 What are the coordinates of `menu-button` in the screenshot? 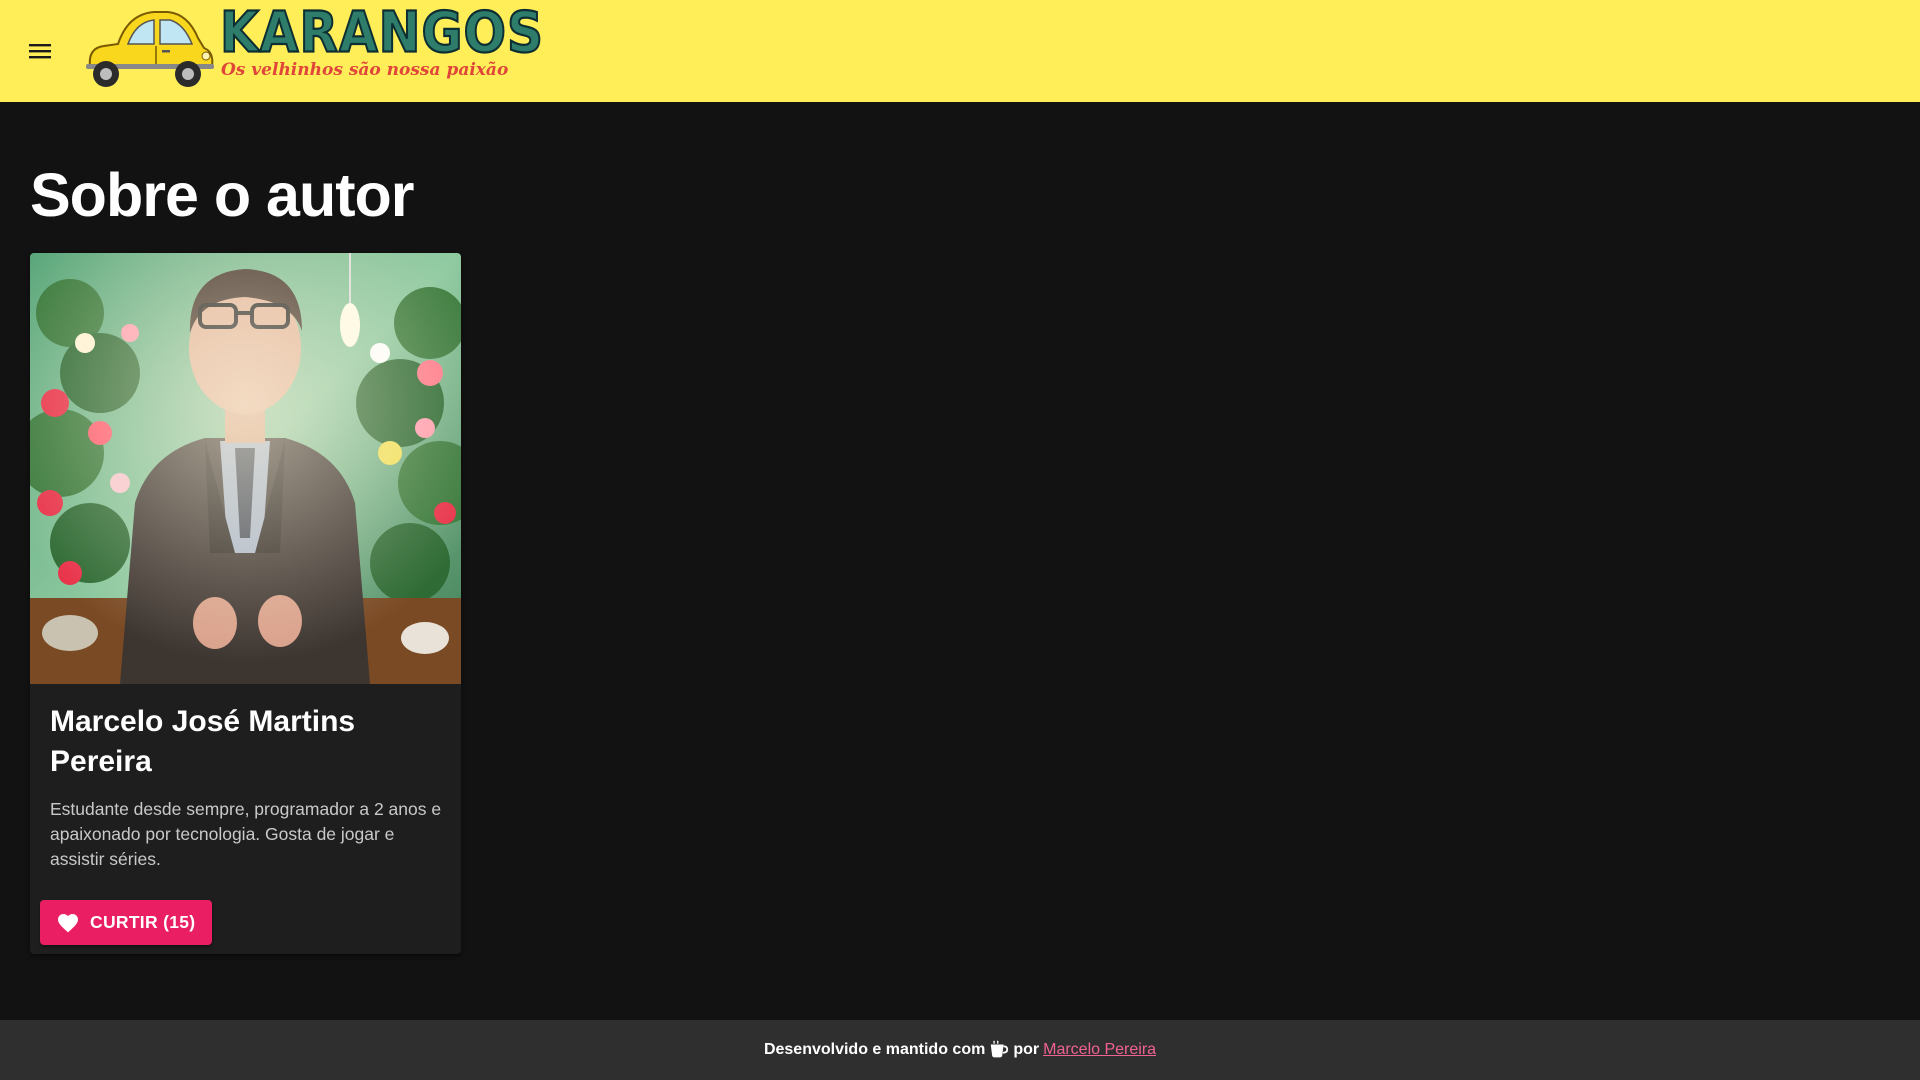 It's located at (40, 51).